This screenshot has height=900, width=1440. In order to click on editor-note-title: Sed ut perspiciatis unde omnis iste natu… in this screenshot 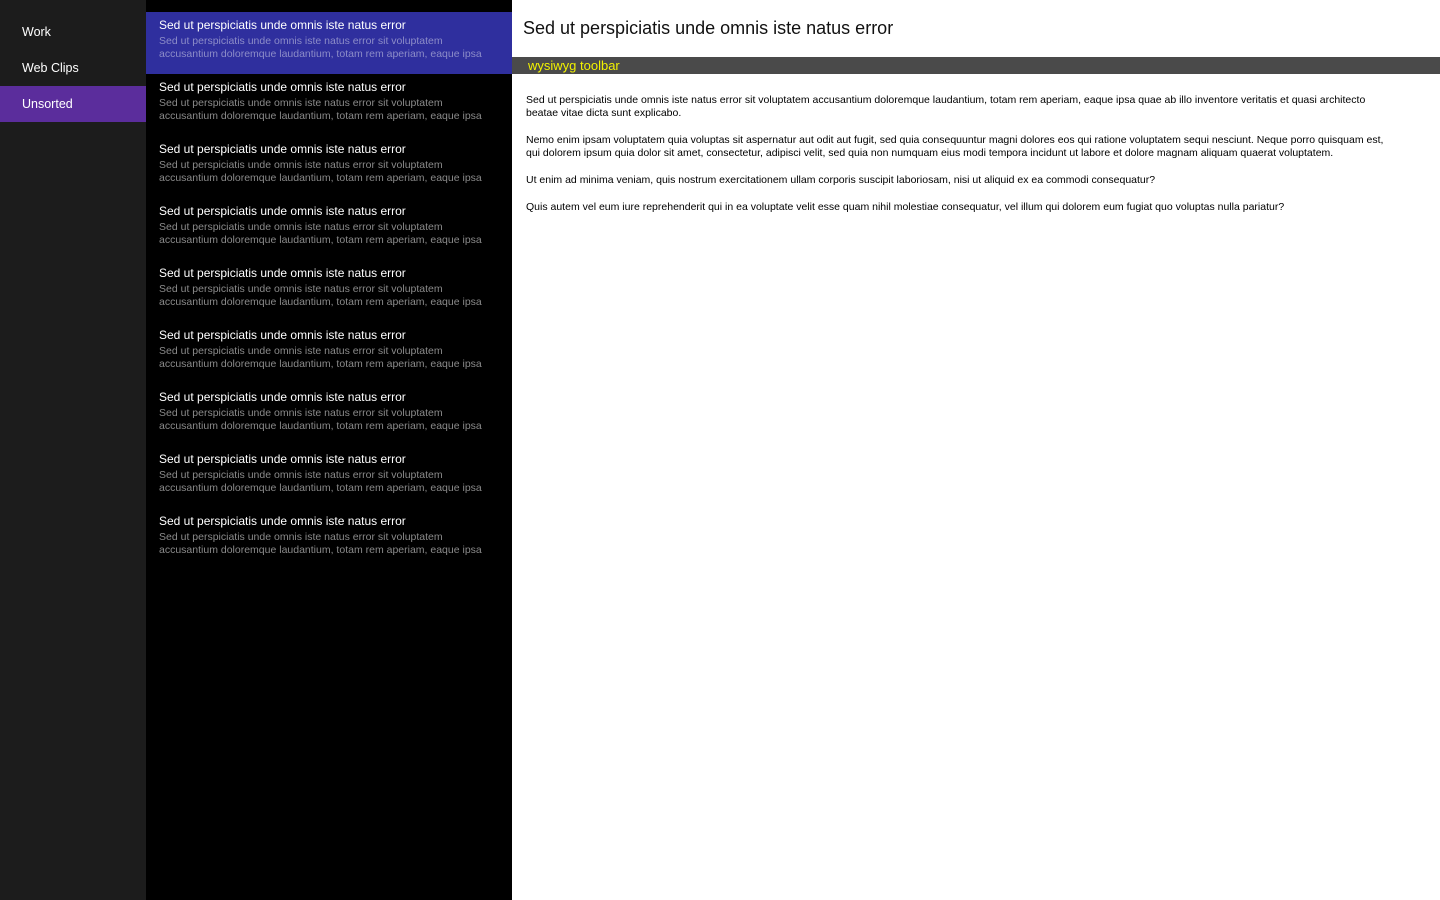, I will do `click(708, 28)`.